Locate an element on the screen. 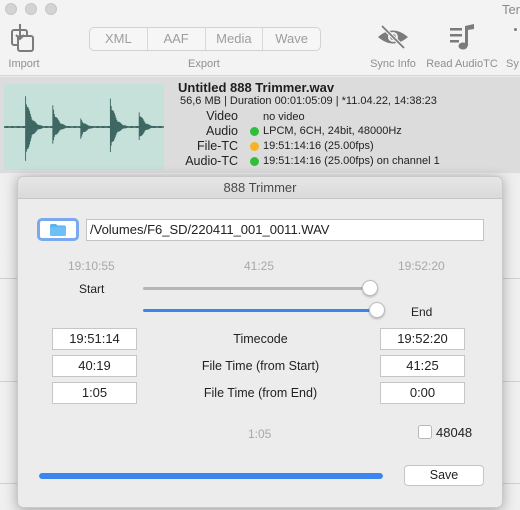 The height and width of the screenshot is (510, 520). video-label: Video is located at coordinates (222, 116).